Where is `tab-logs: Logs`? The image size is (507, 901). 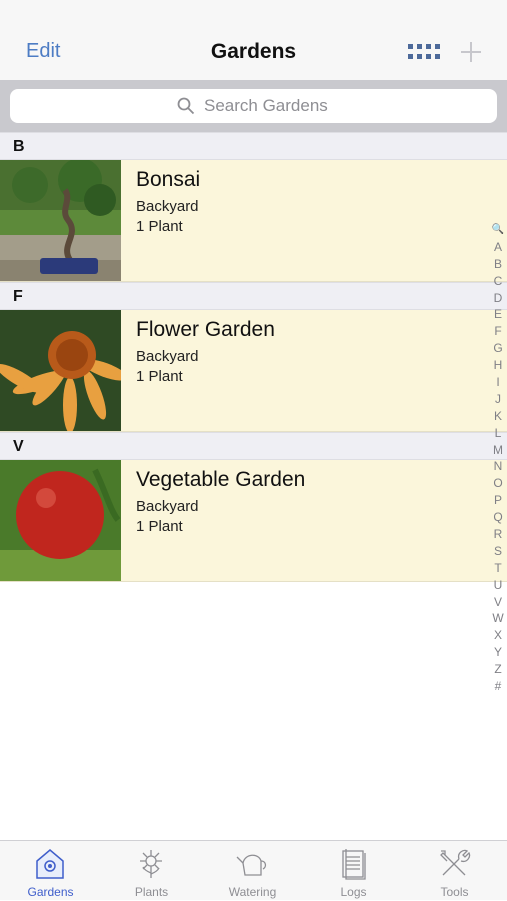
tab-logs: Logs is located at coordinates (353, 871).